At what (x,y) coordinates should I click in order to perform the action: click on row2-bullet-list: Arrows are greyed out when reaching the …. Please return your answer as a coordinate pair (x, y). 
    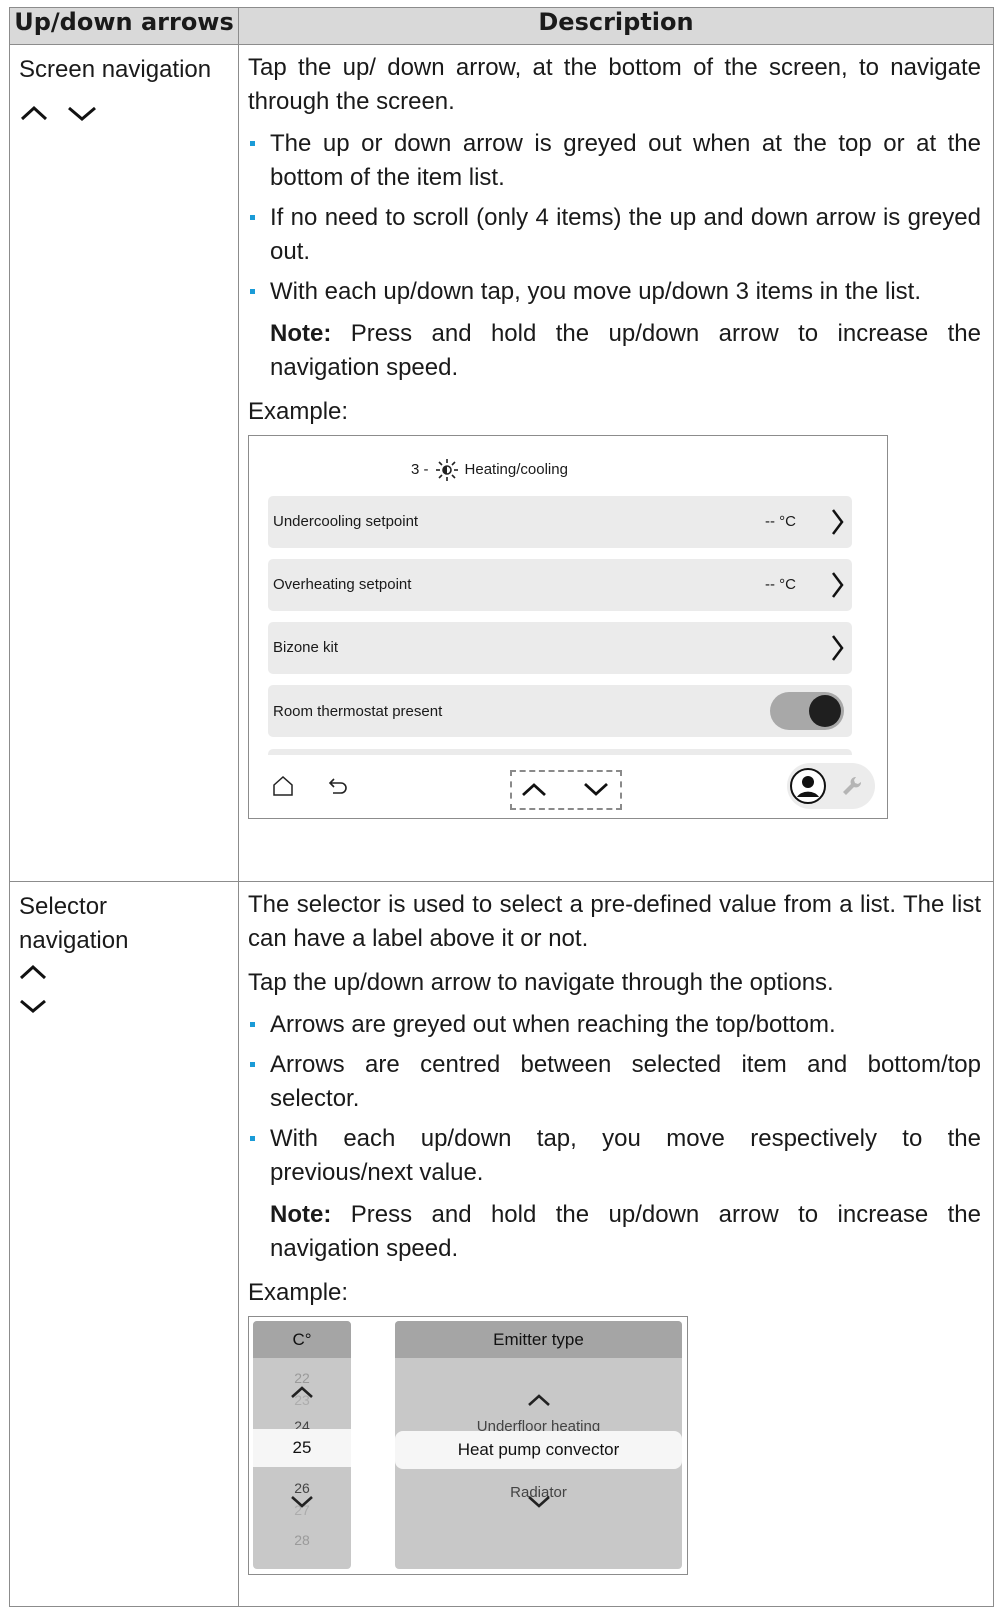
    Looking at the image, I should click on (614, 1099).